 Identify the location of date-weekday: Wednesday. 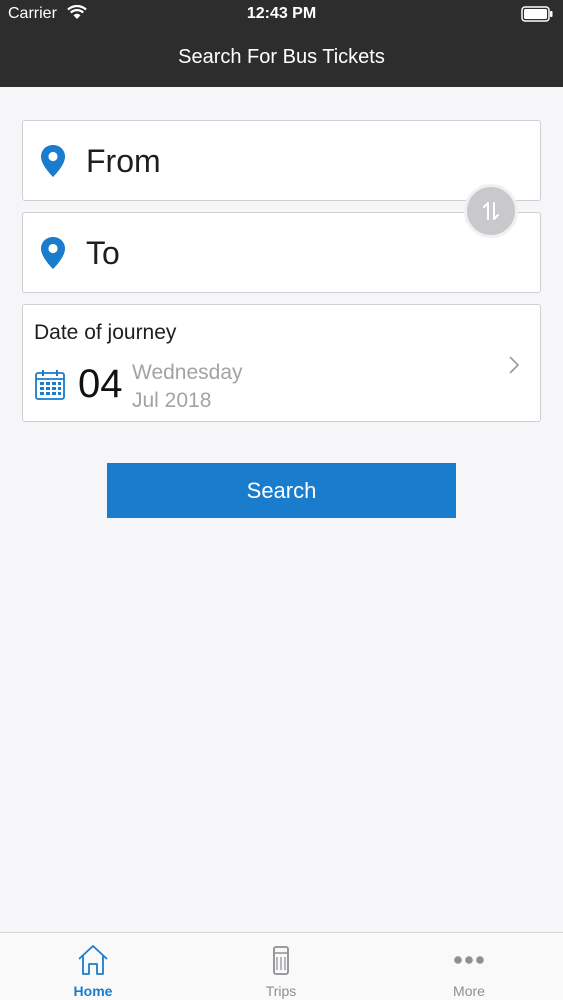
(187, 372).